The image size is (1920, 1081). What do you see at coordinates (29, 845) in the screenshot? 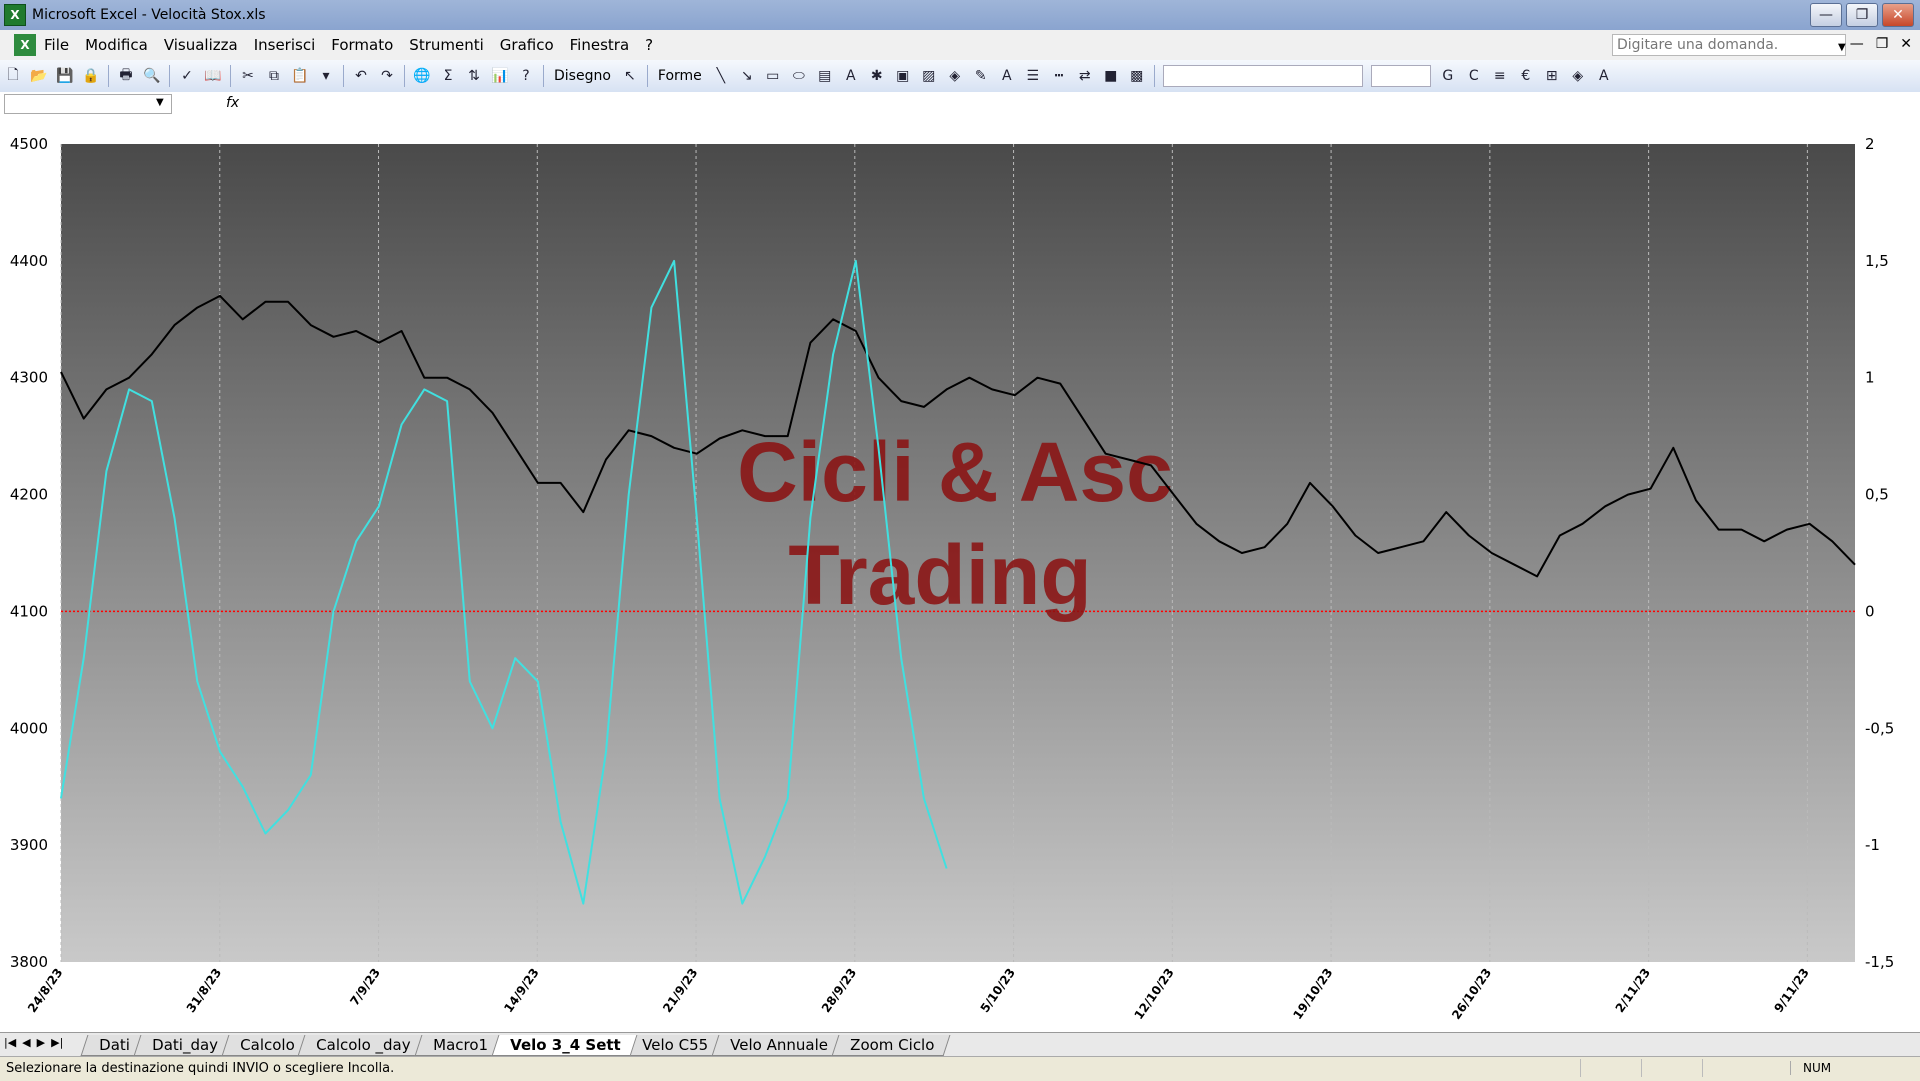
I see `y-left-tick-label: 3900` at bounding box center [29, 845].